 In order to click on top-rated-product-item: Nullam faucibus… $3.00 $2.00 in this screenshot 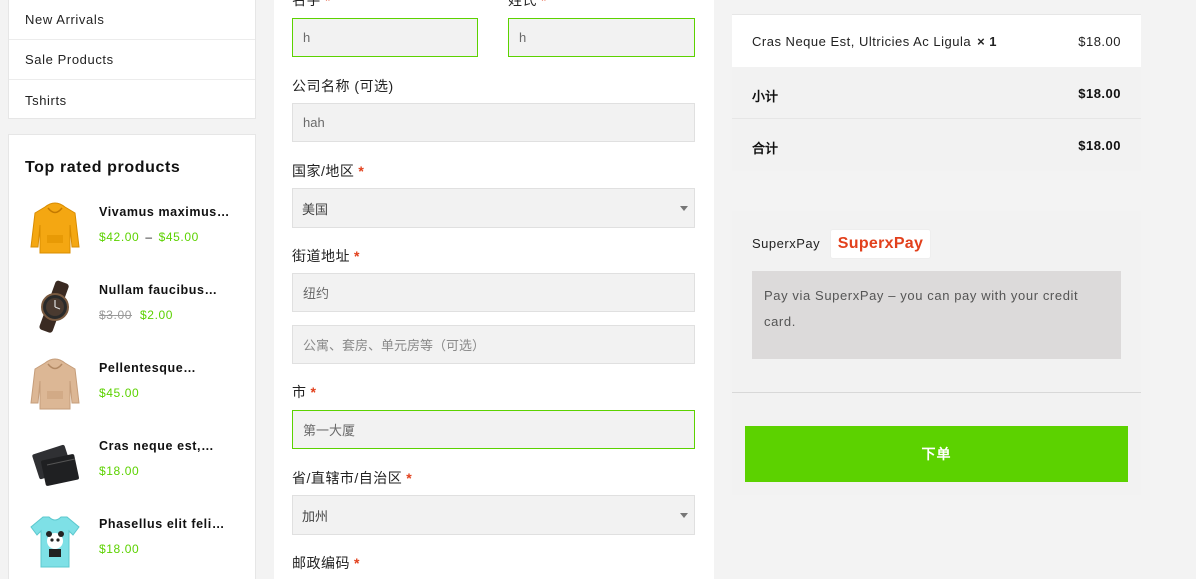, I will do `click(135, 309)`.